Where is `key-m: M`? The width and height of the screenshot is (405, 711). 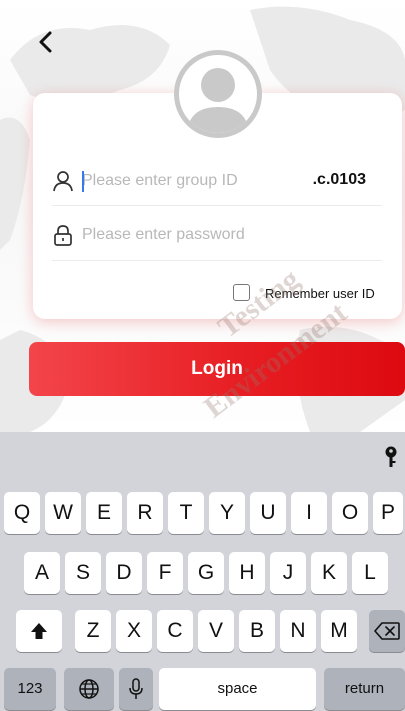
key-m: M is located at coordinates (339, 631).